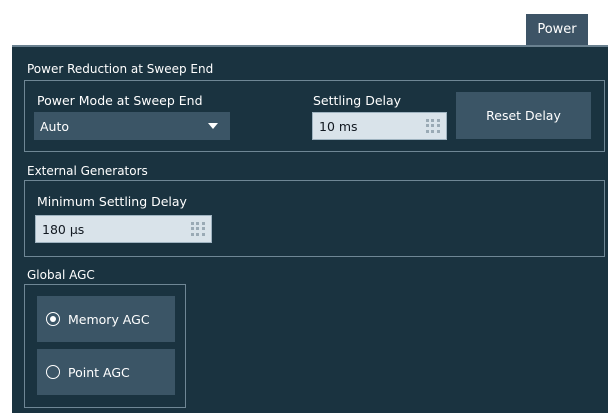 This screenshot has width=608, height=413. Describe the element at coordinates (109, 319) in the screenshot. I see `memory-agc-label: Memory AGC` at that location.